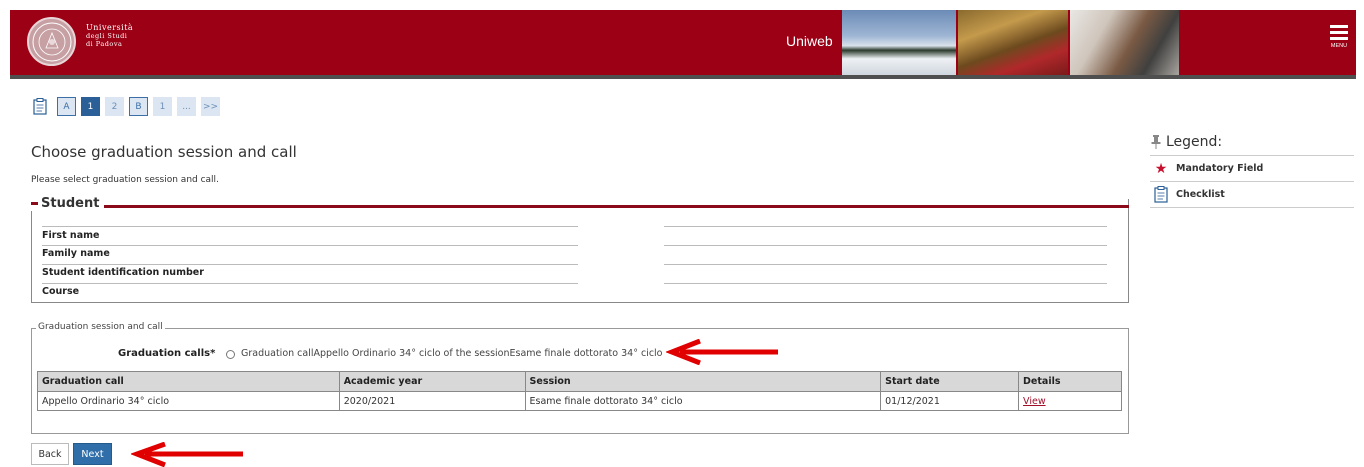  What do you see at coordinates (76, 253) in the screenshot?
I see `family-name-label: Family name` at bounding box center [76, 253].